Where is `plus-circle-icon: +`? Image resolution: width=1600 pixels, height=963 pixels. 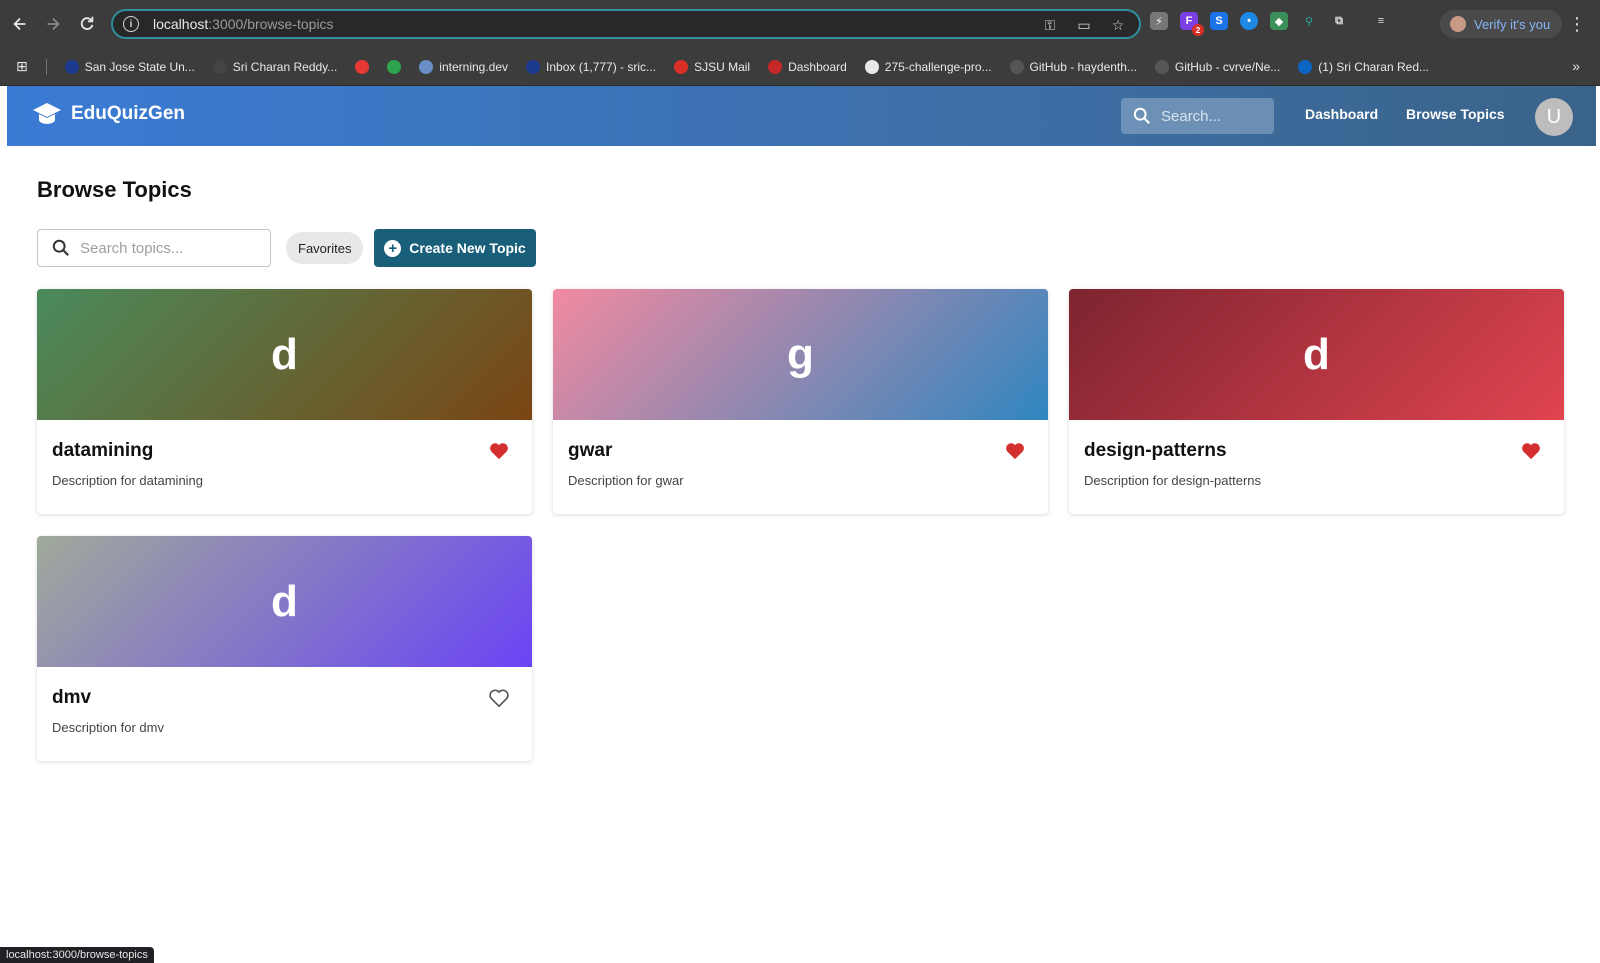
plus-circle-icon: + is located at coordinates (393, 248).